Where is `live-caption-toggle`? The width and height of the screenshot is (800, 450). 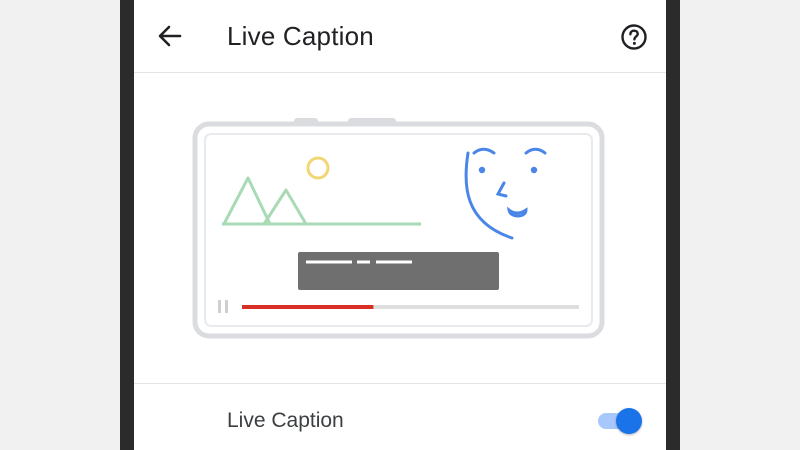
live-caption-toggle is located at coordinates (620, 420).